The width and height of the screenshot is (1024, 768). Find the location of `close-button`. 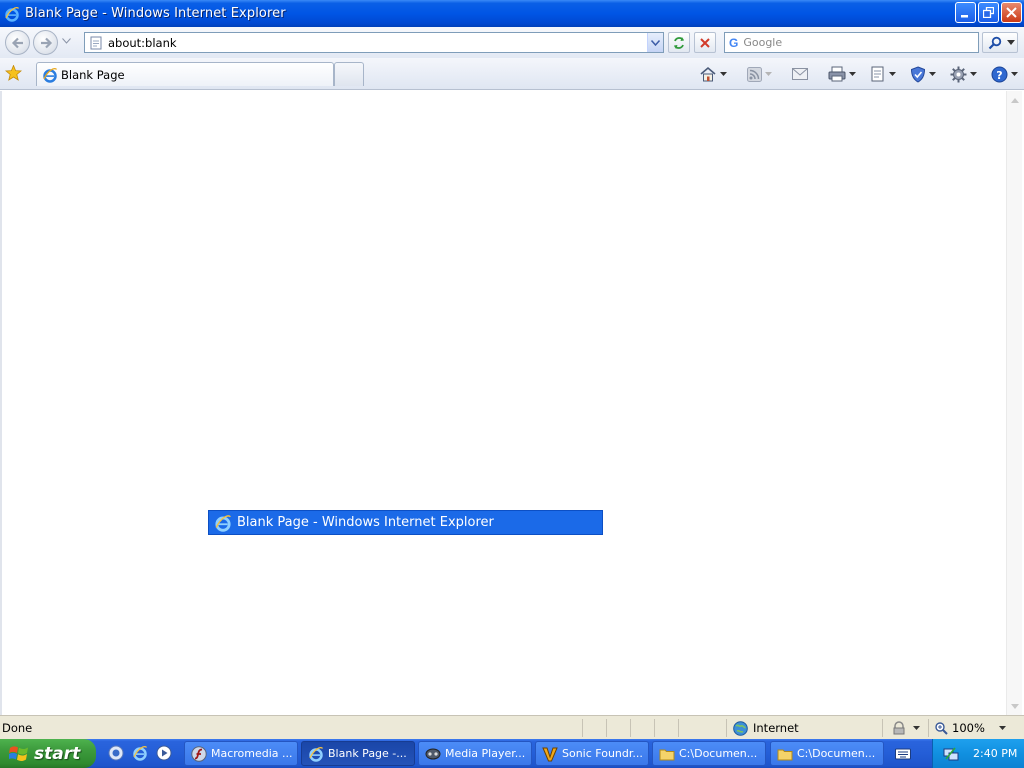

close-button is located at coordinates (1011, 12).